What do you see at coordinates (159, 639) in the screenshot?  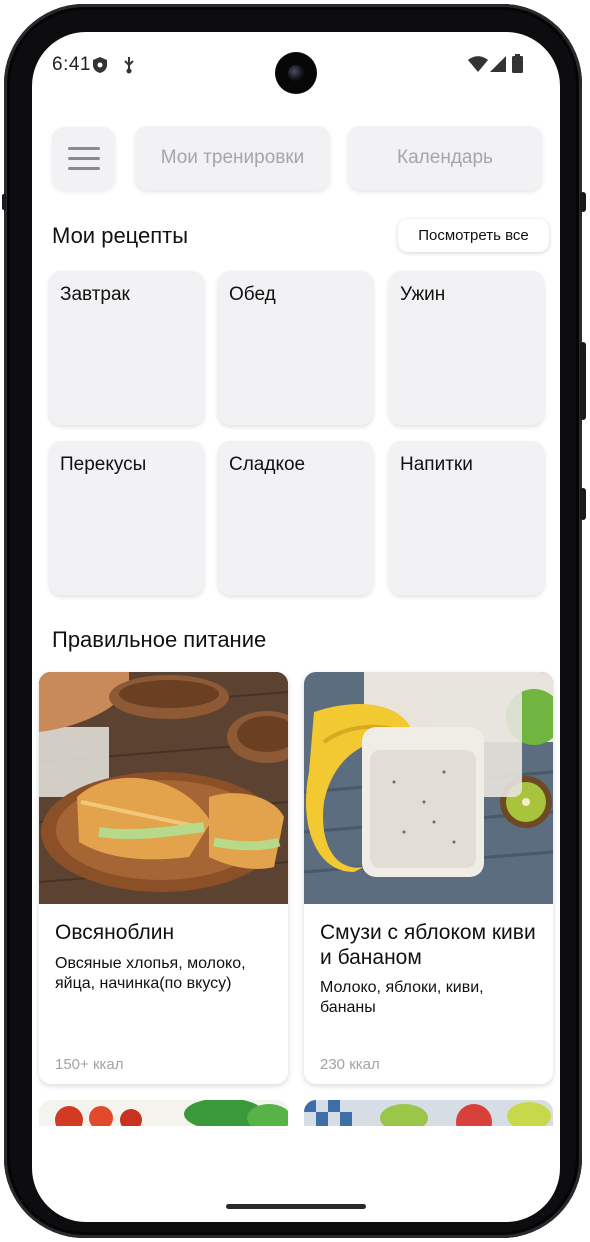 I see `healthy-eating-title: Правильное питание` at bounding box center [159, 639].